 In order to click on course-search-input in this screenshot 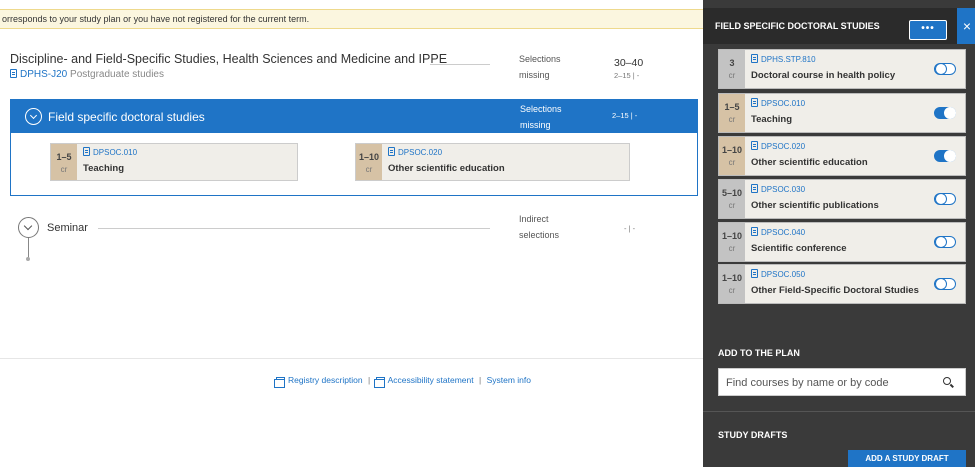, I will do `click(831, 383)`.